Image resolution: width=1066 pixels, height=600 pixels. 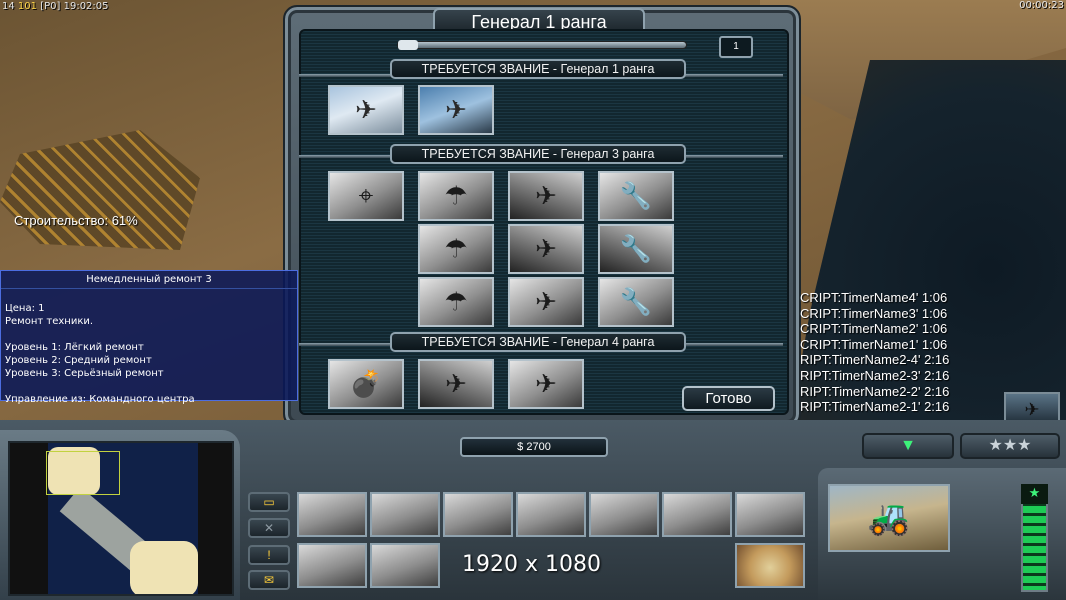 What do you see at coordinates (534, 447) in the screenshot?
I see `money-display: $ 2700` at bounding box center [534, 447].